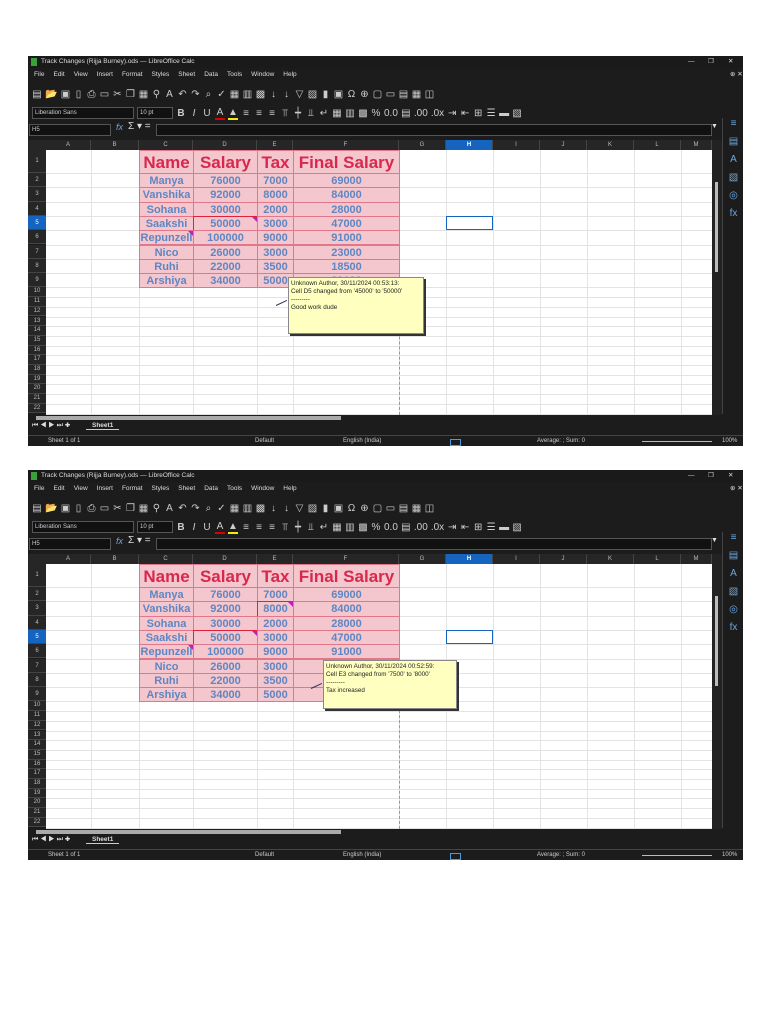  I want to click on align-right-icon: ≡, so click(272, 527).